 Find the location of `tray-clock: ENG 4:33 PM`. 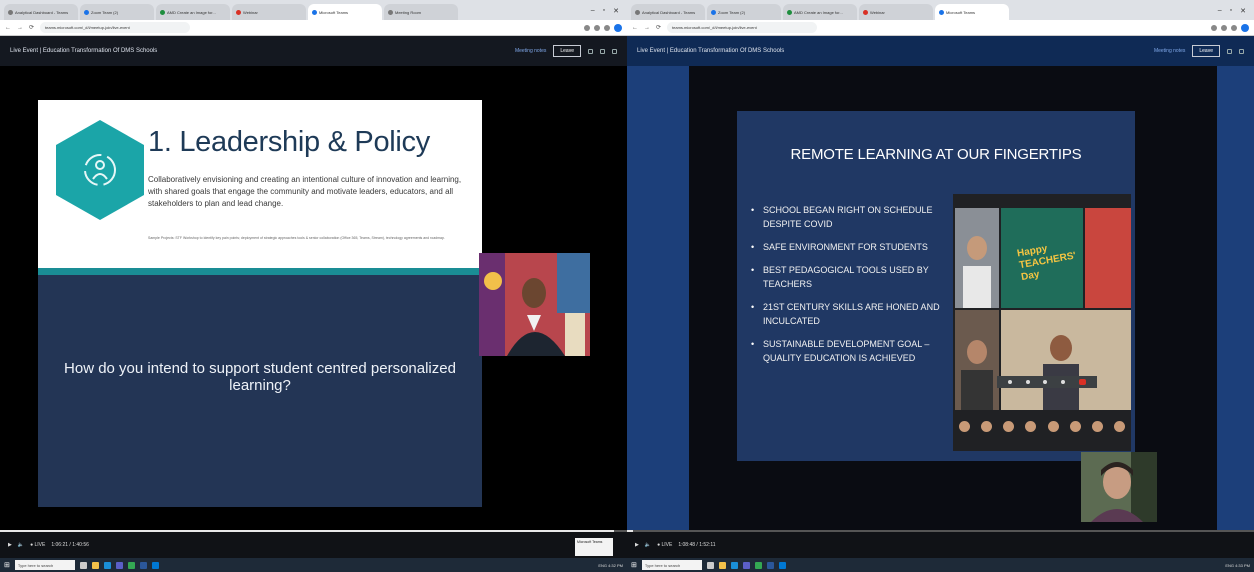

tray-clock: ENG 4:33 PM is located at coordinates (1237, 565).